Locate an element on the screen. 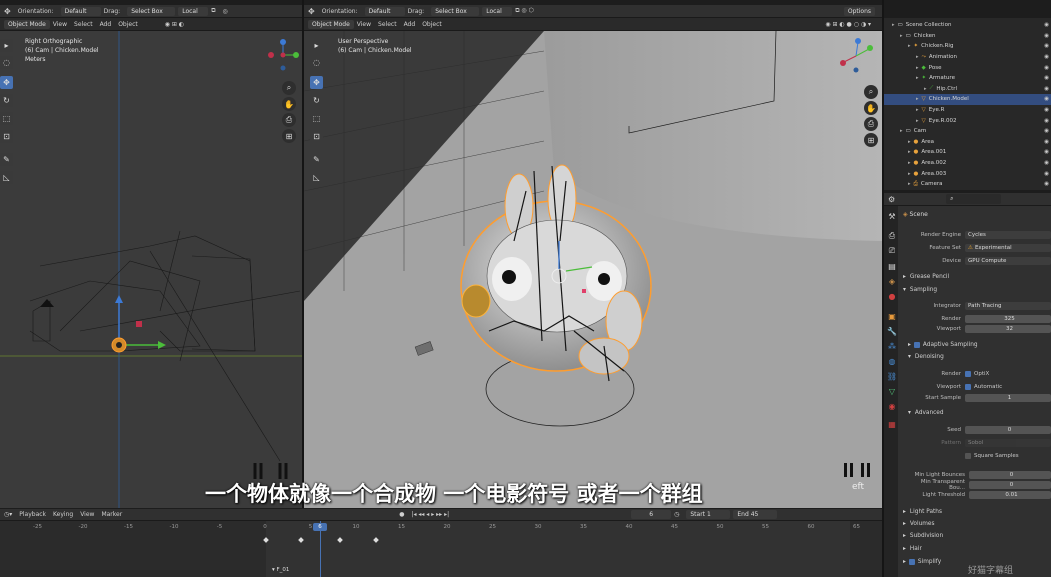 Image resolution: width=1051 pixels, height=577 pixels. menu-add: Add is located at coordinates (106, 24).